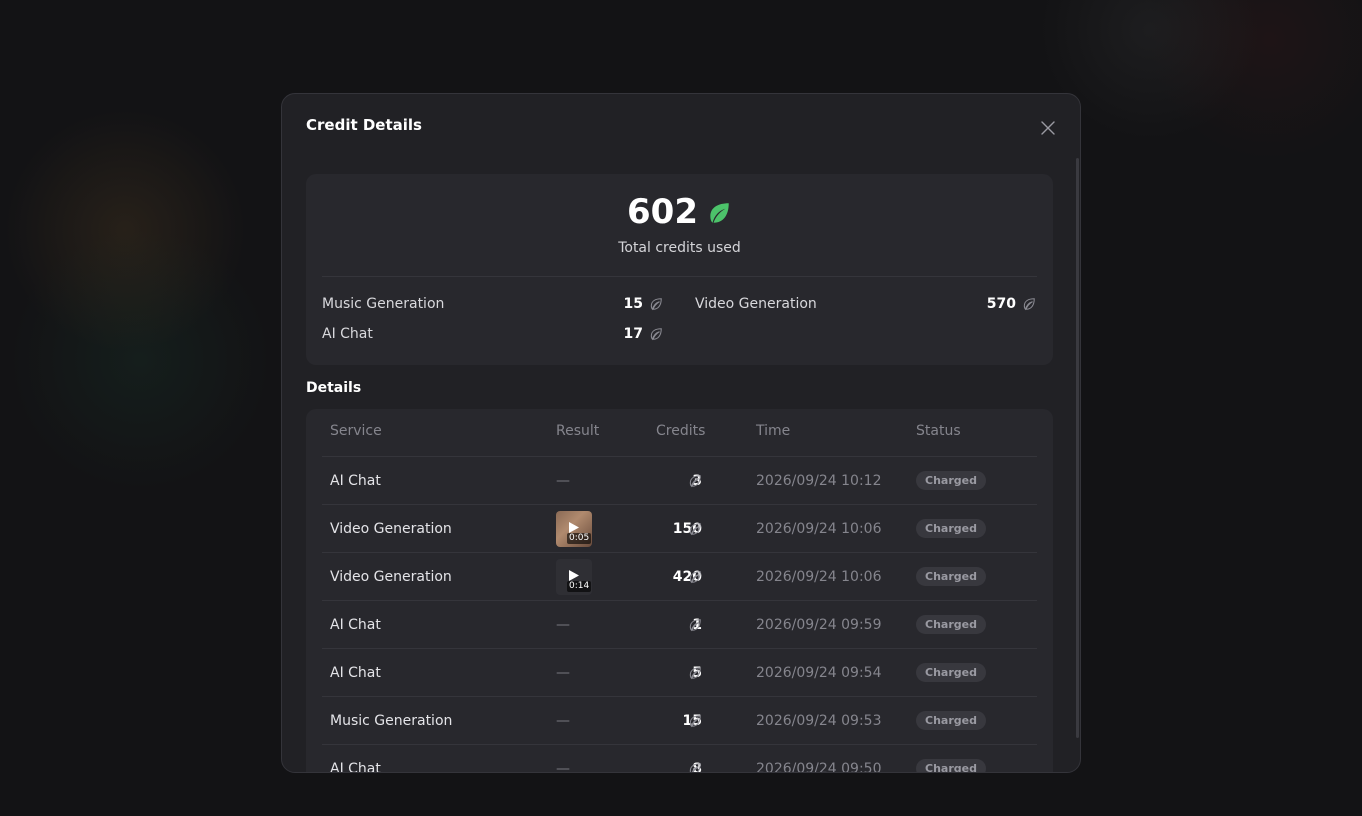 Image resolution: width=1362 pixels, height=816 pixels. I want to click on divider, so click(679, 276).